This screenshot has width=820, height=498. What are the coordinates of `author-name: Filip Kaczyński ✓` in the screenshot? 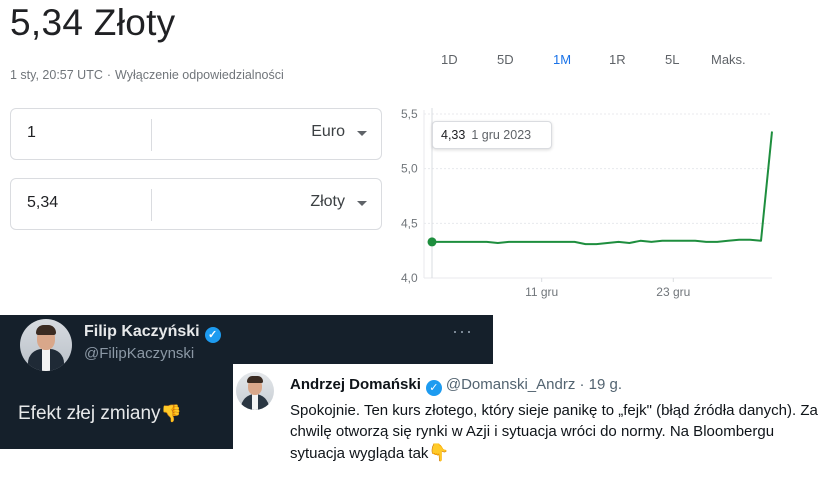 It's located at (152, 333).